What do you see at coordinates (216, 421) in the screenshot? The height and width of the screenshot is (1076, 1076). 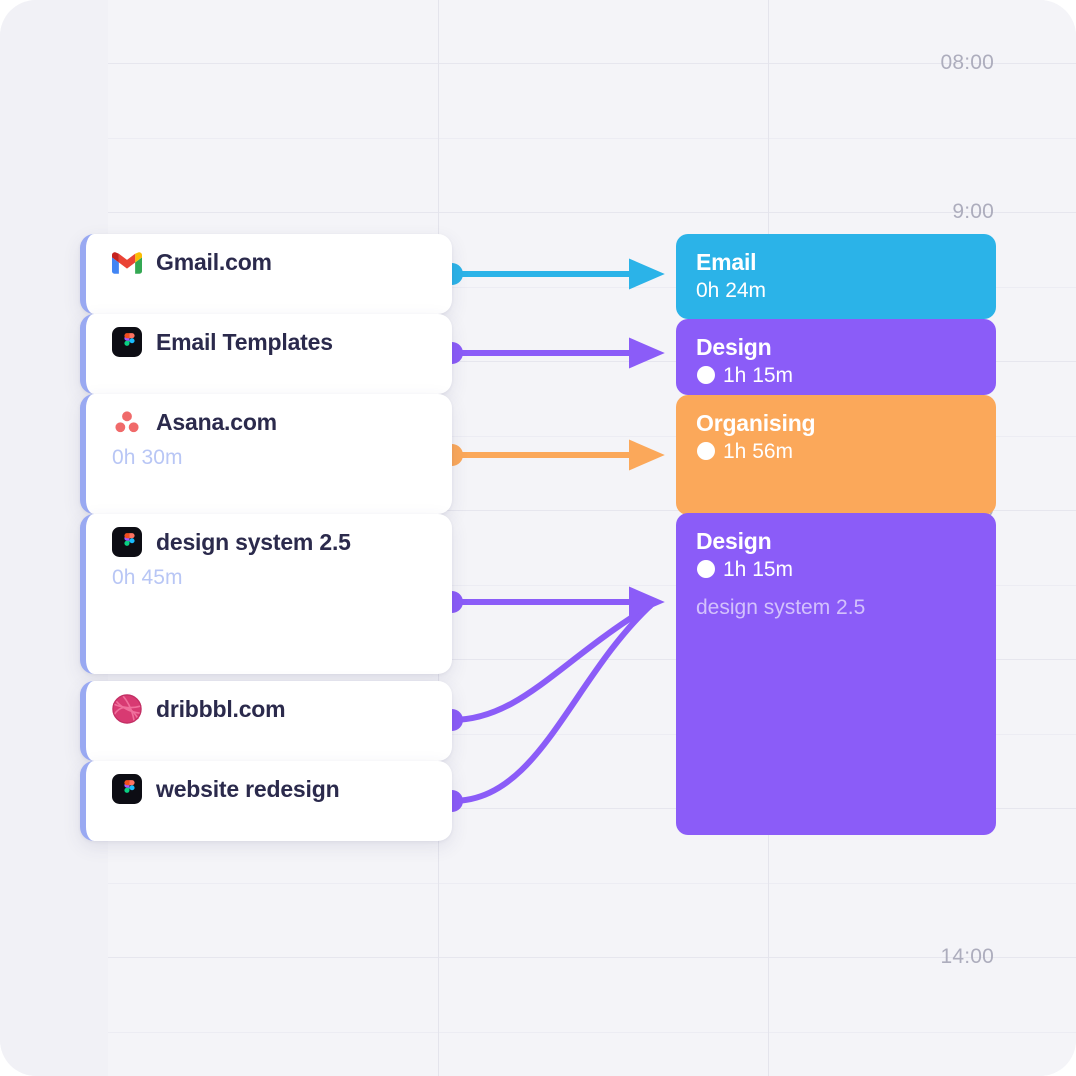 I see `app-card-title: Asana.com` at bounding box center [216, 421].